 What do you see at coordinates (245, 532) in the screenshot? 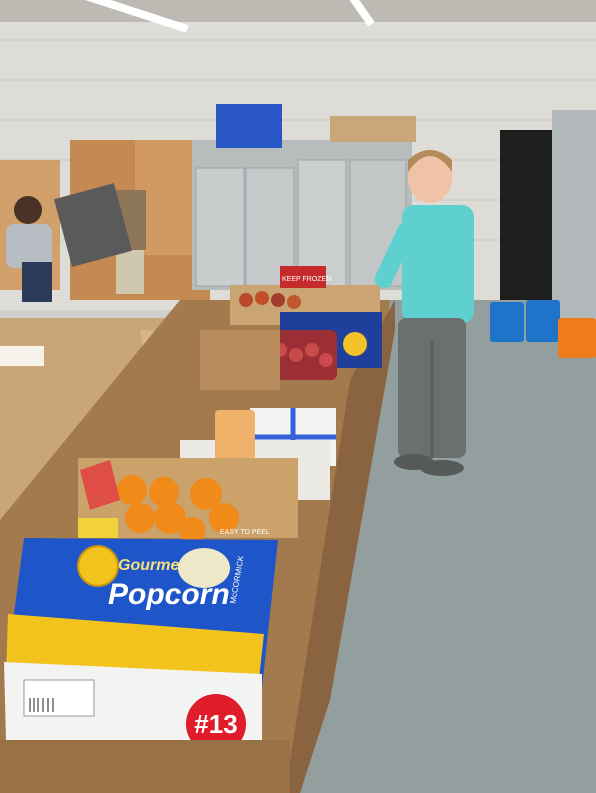
I see `easy-peel-text: EASY TO PEEL` at bounding box center [245, 532].